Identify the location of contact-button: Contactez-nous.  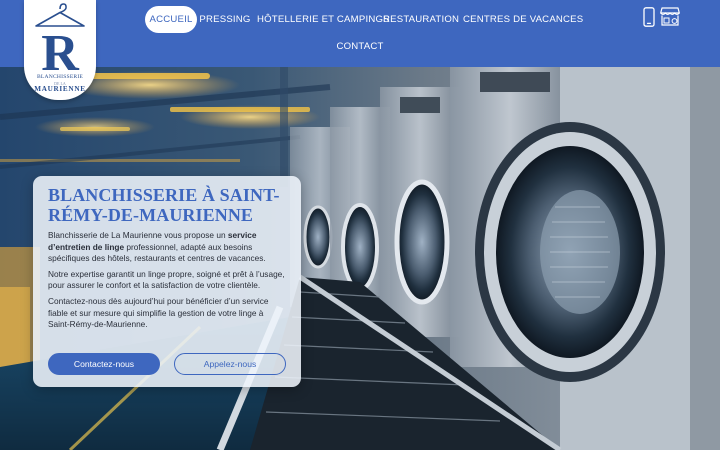
(104, 364).